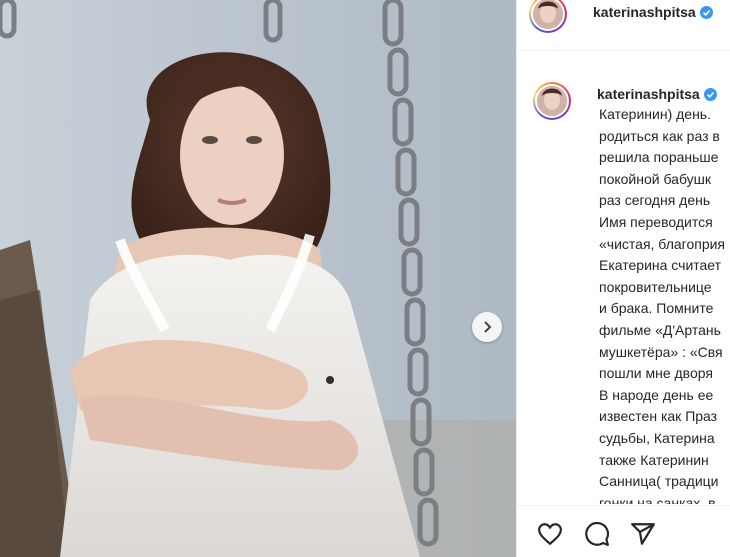  Describe the element at coordinates (657, 94) in the screenshot. I see `caption-username: katerinashpitsa` at that location.